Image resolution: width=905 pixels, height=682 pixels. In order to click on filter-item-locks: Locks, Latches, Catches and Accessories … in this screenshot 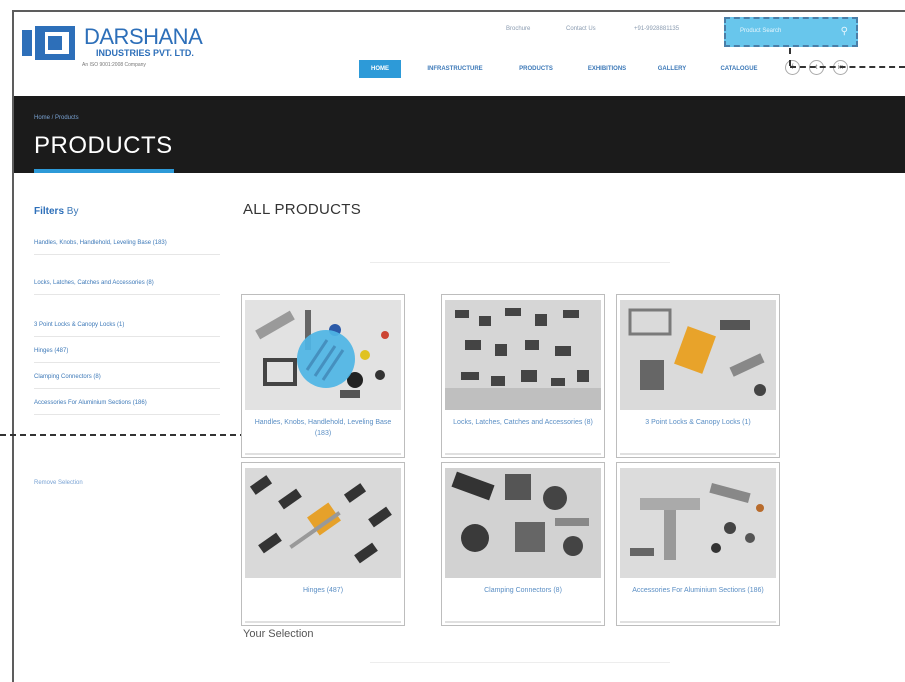, I will do `click(127, 286)`.